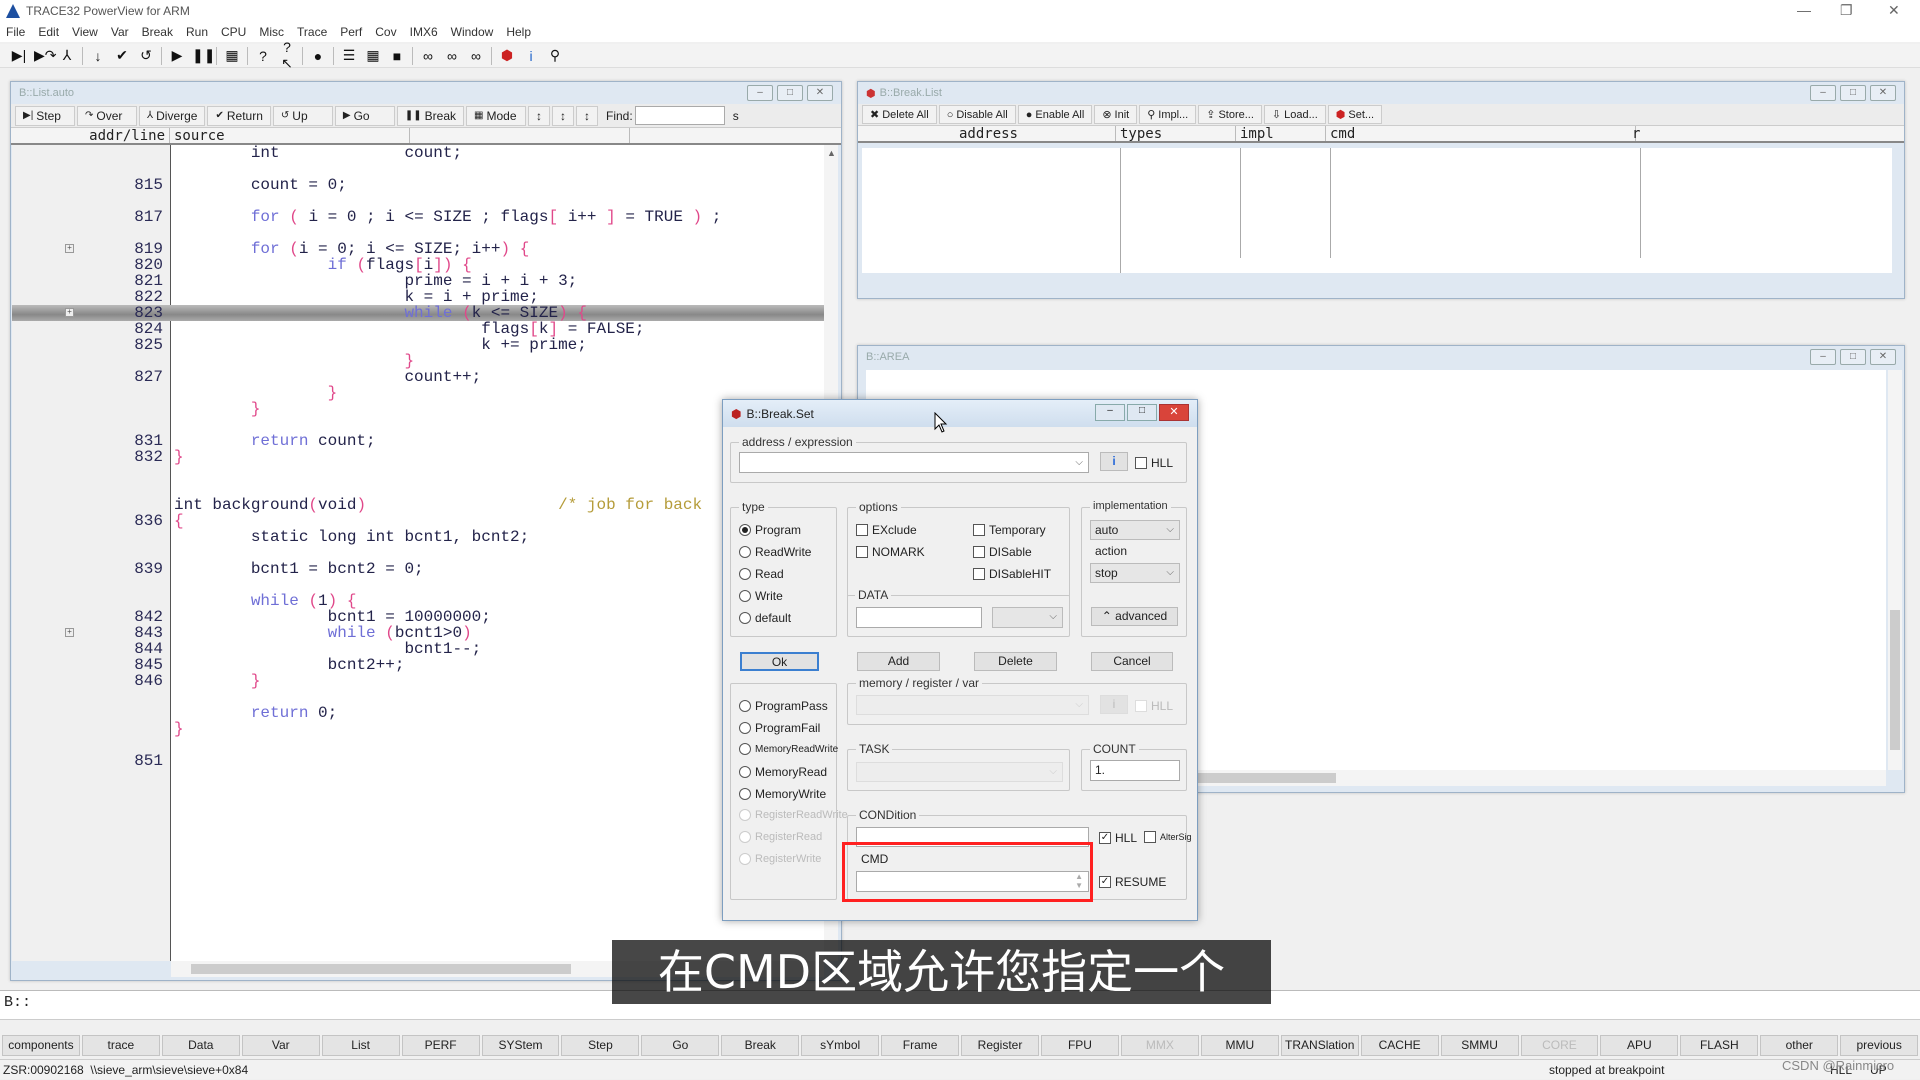 The height and width of the screenshot is (1080, 1920). Describe the element at coordinates (418, 761) in the screenshot. I see `source-line: 851` at that location.